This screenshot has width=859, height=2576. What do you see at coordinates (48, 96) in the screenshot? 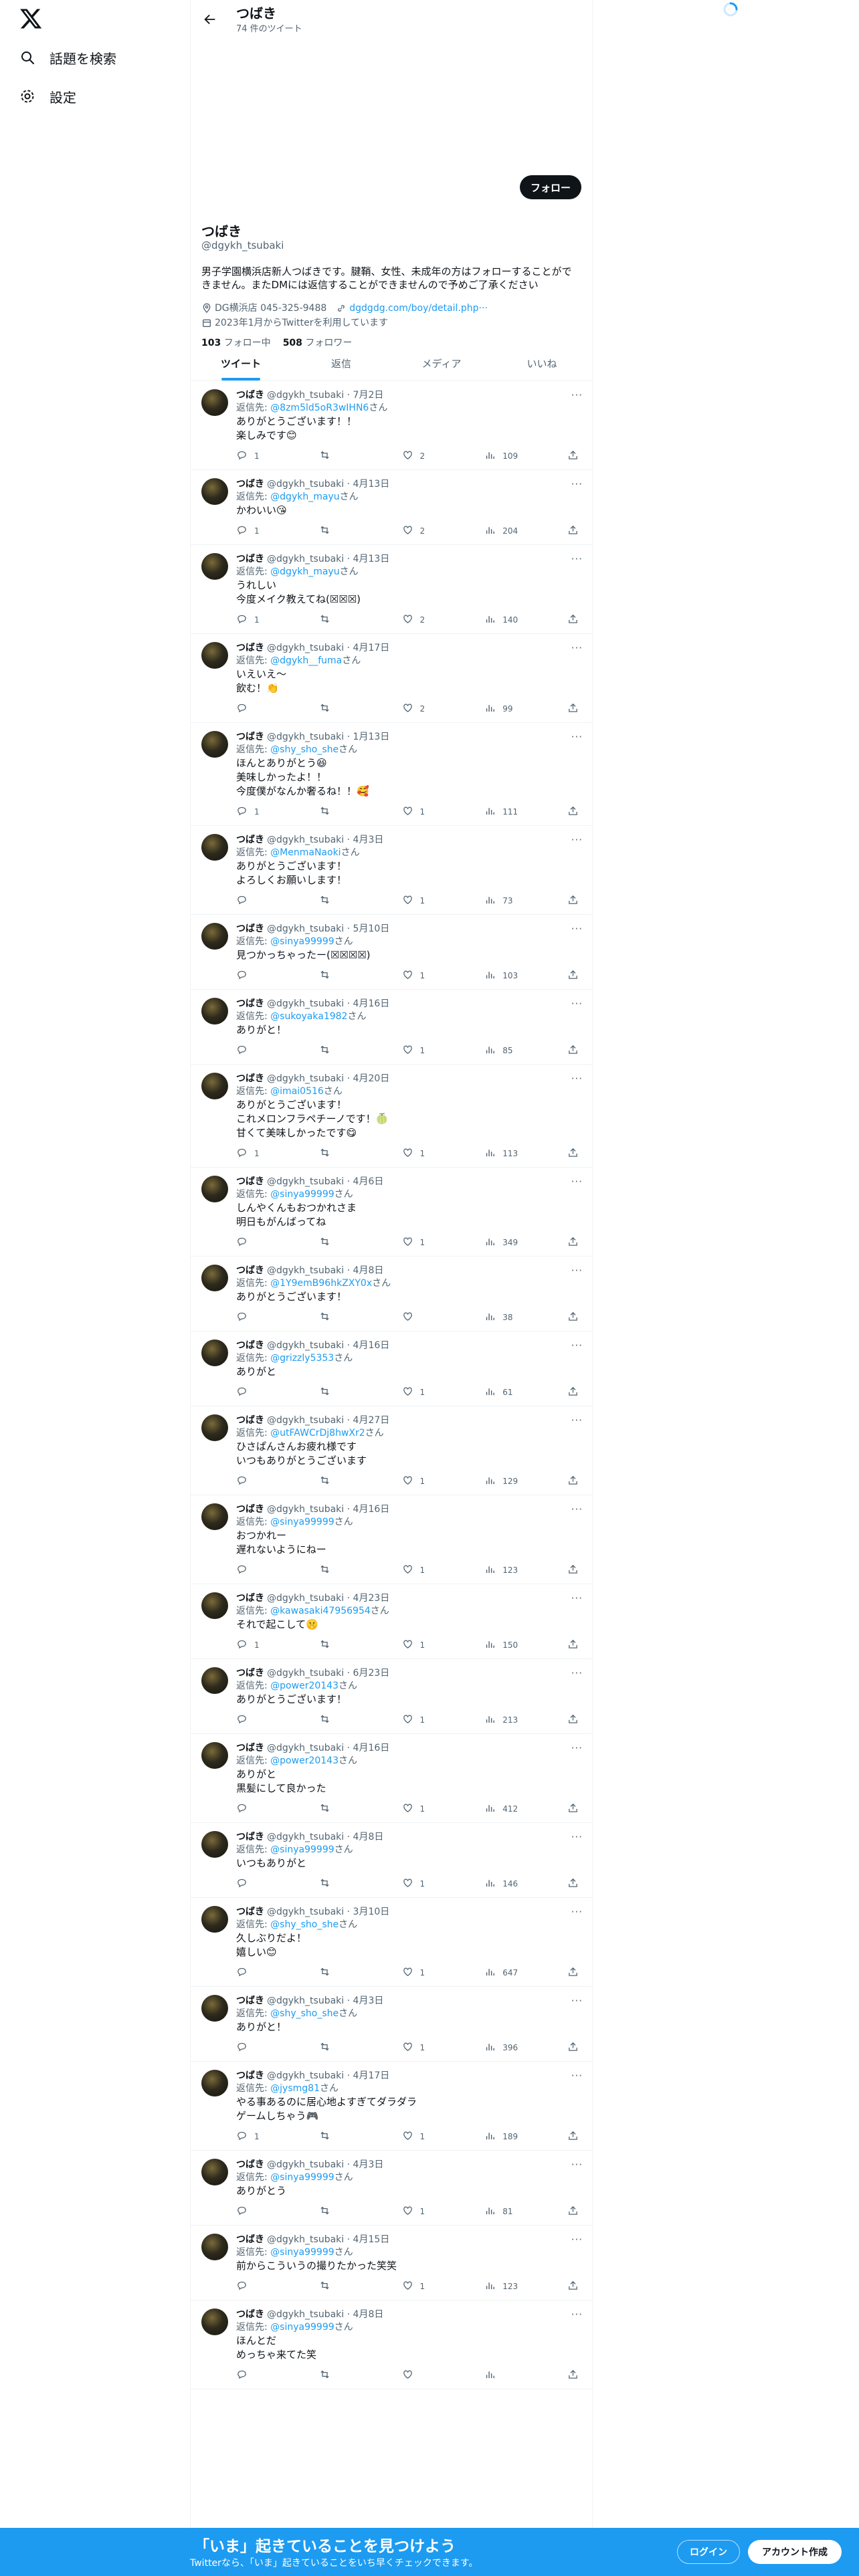
I see `nav-settings: 設定` at bounding box center [48, 96].